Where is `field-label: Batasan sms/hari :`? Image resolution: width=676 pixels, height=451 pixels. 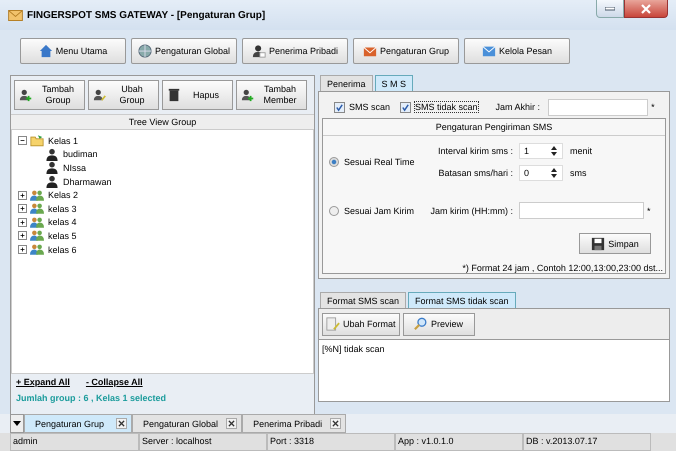
field-label: Batasan sms/hari : is located at coordinates (475, 173).